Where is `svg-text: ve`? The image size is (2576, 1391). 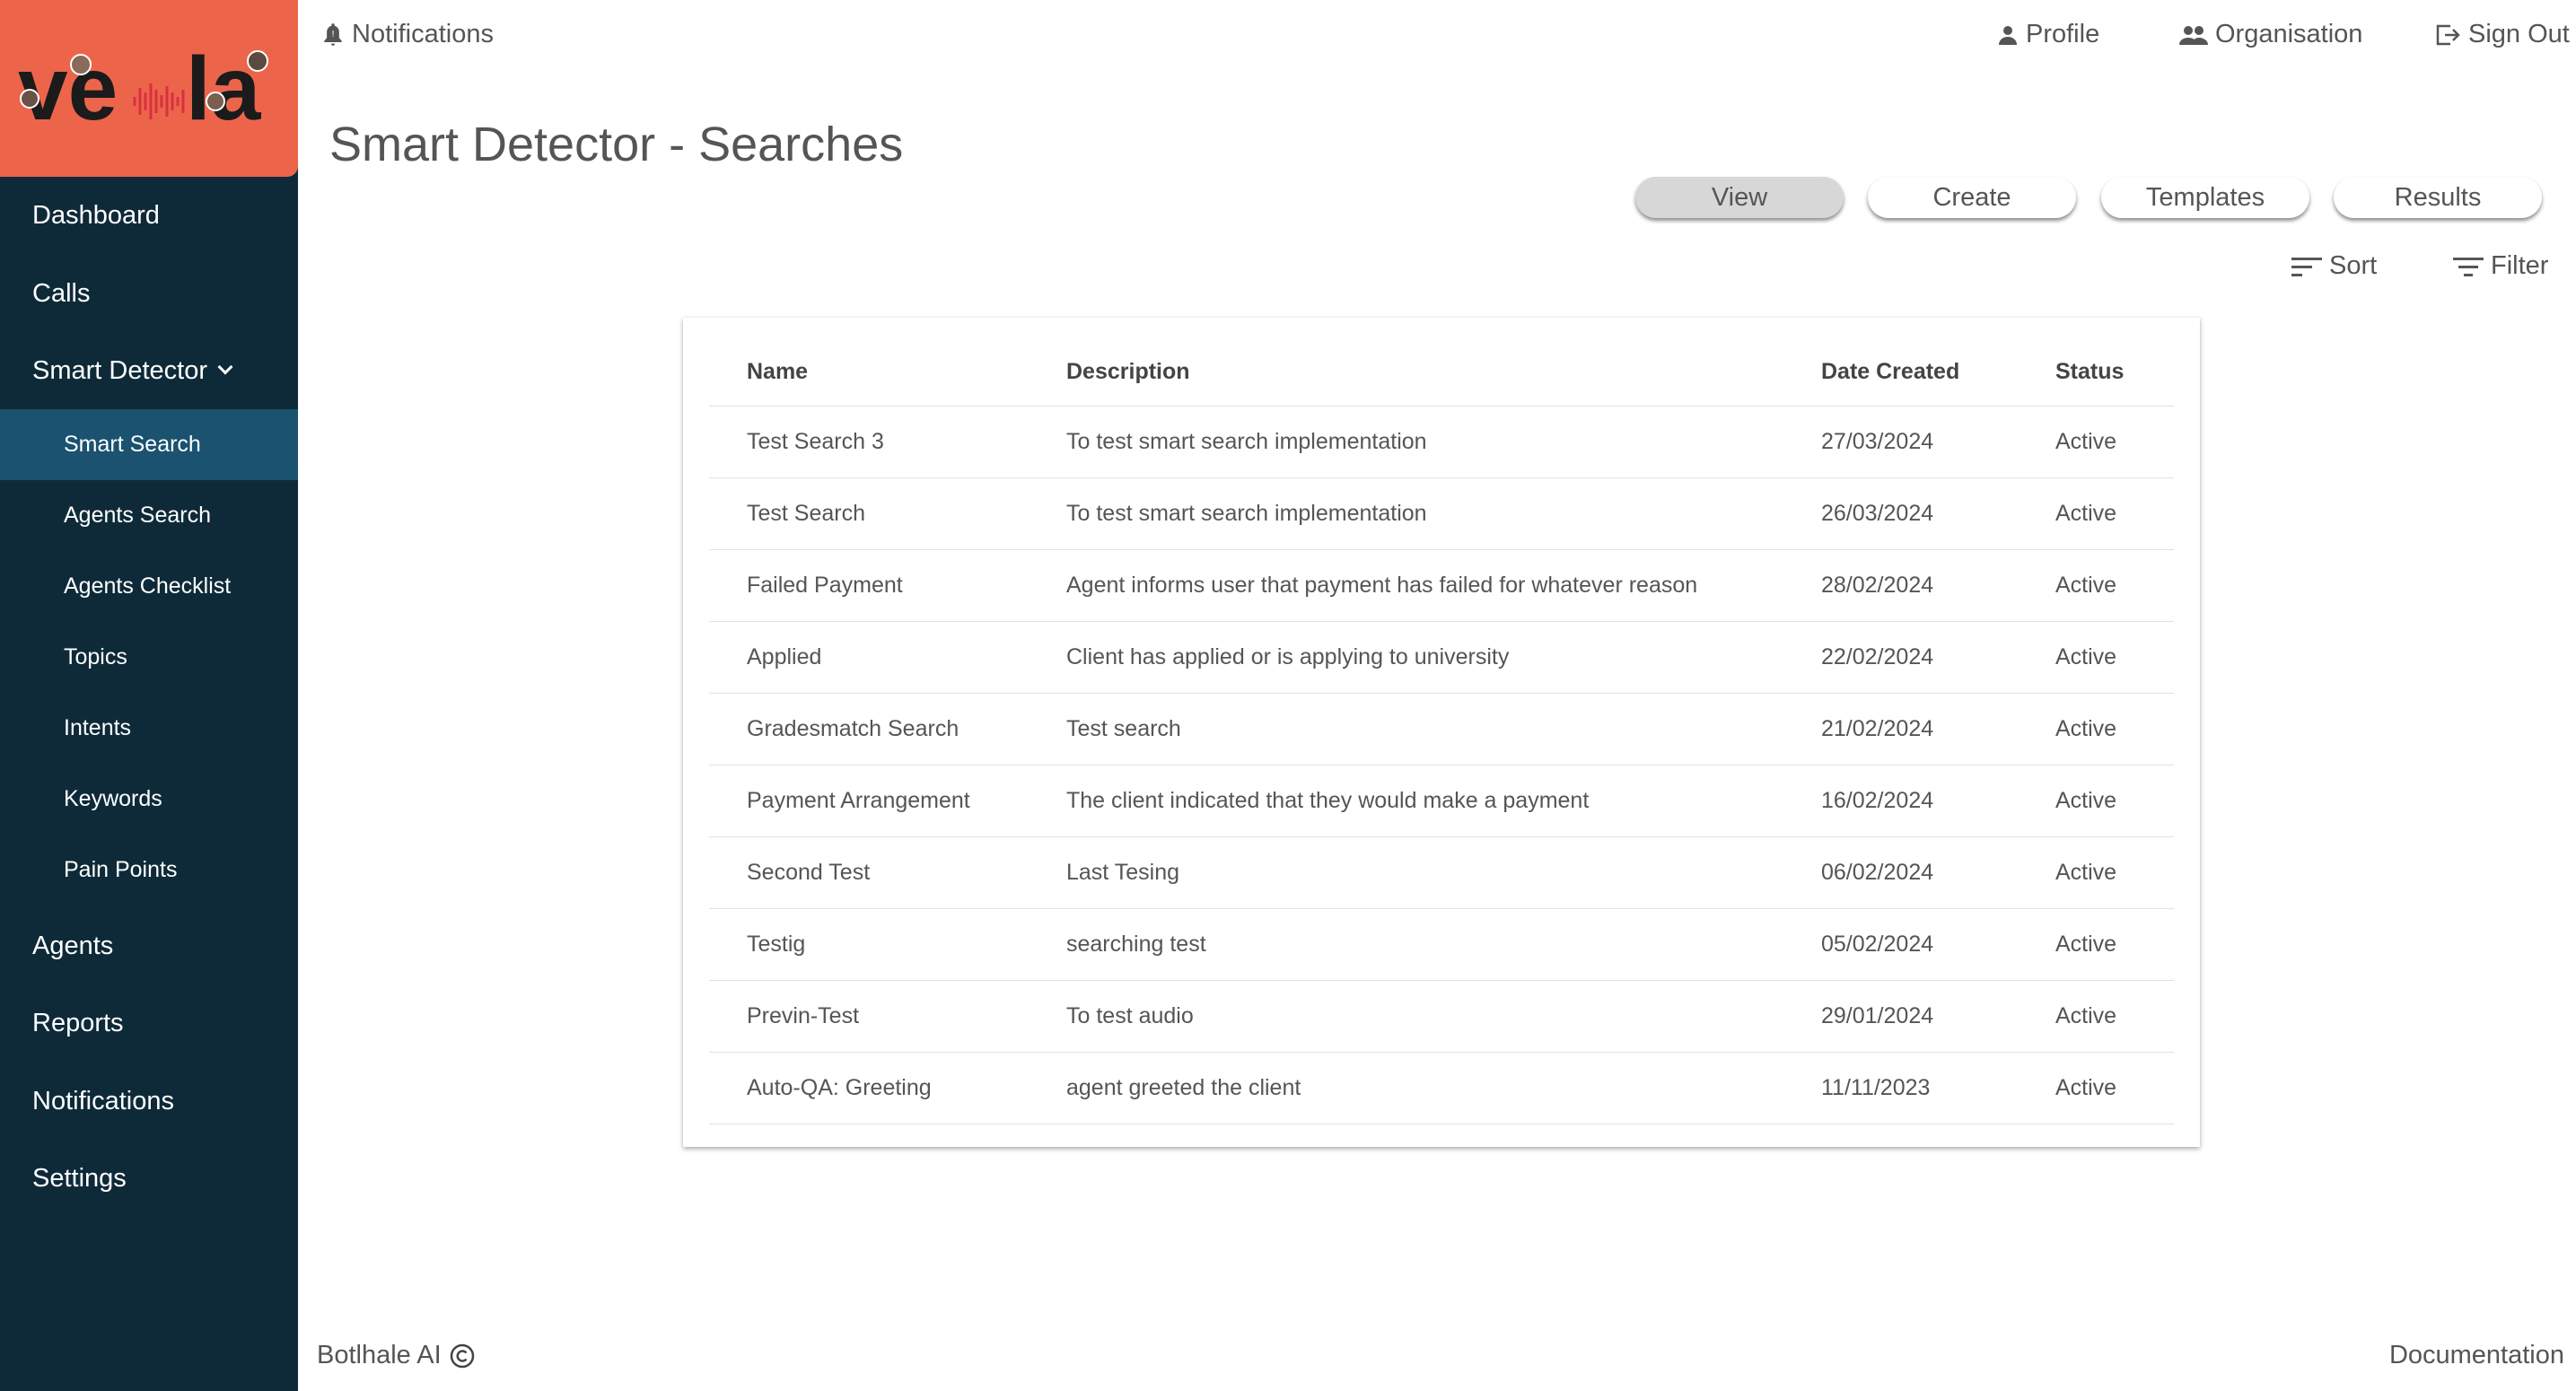 svg-text: ve is located at coordinates (68, 89).